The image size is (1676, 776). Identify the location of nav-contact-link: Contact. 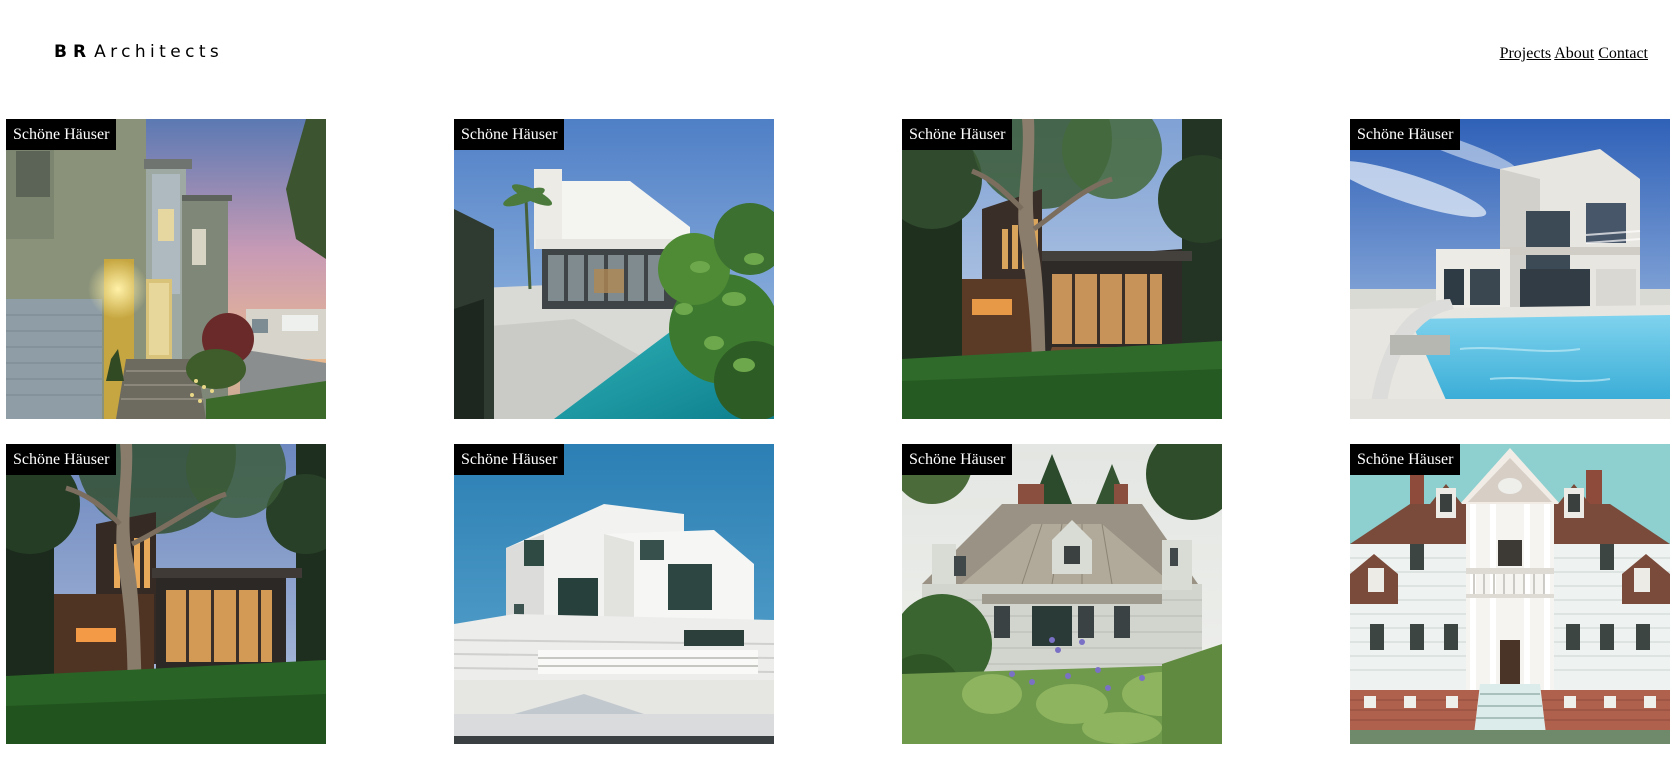
(1623, 53).